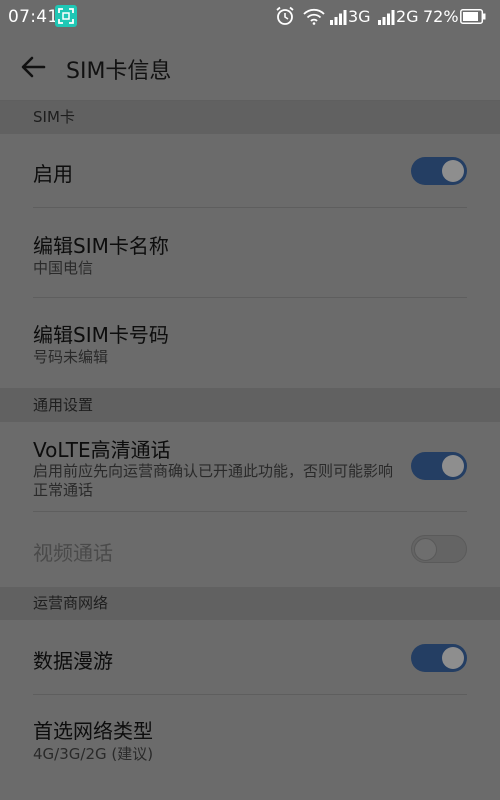 The height and width of the screenshot is (800, 500). Describe the element at coordinates (93, 731) in the screenshot. I see `preferred-network-title: 首选网络类型` at that location.